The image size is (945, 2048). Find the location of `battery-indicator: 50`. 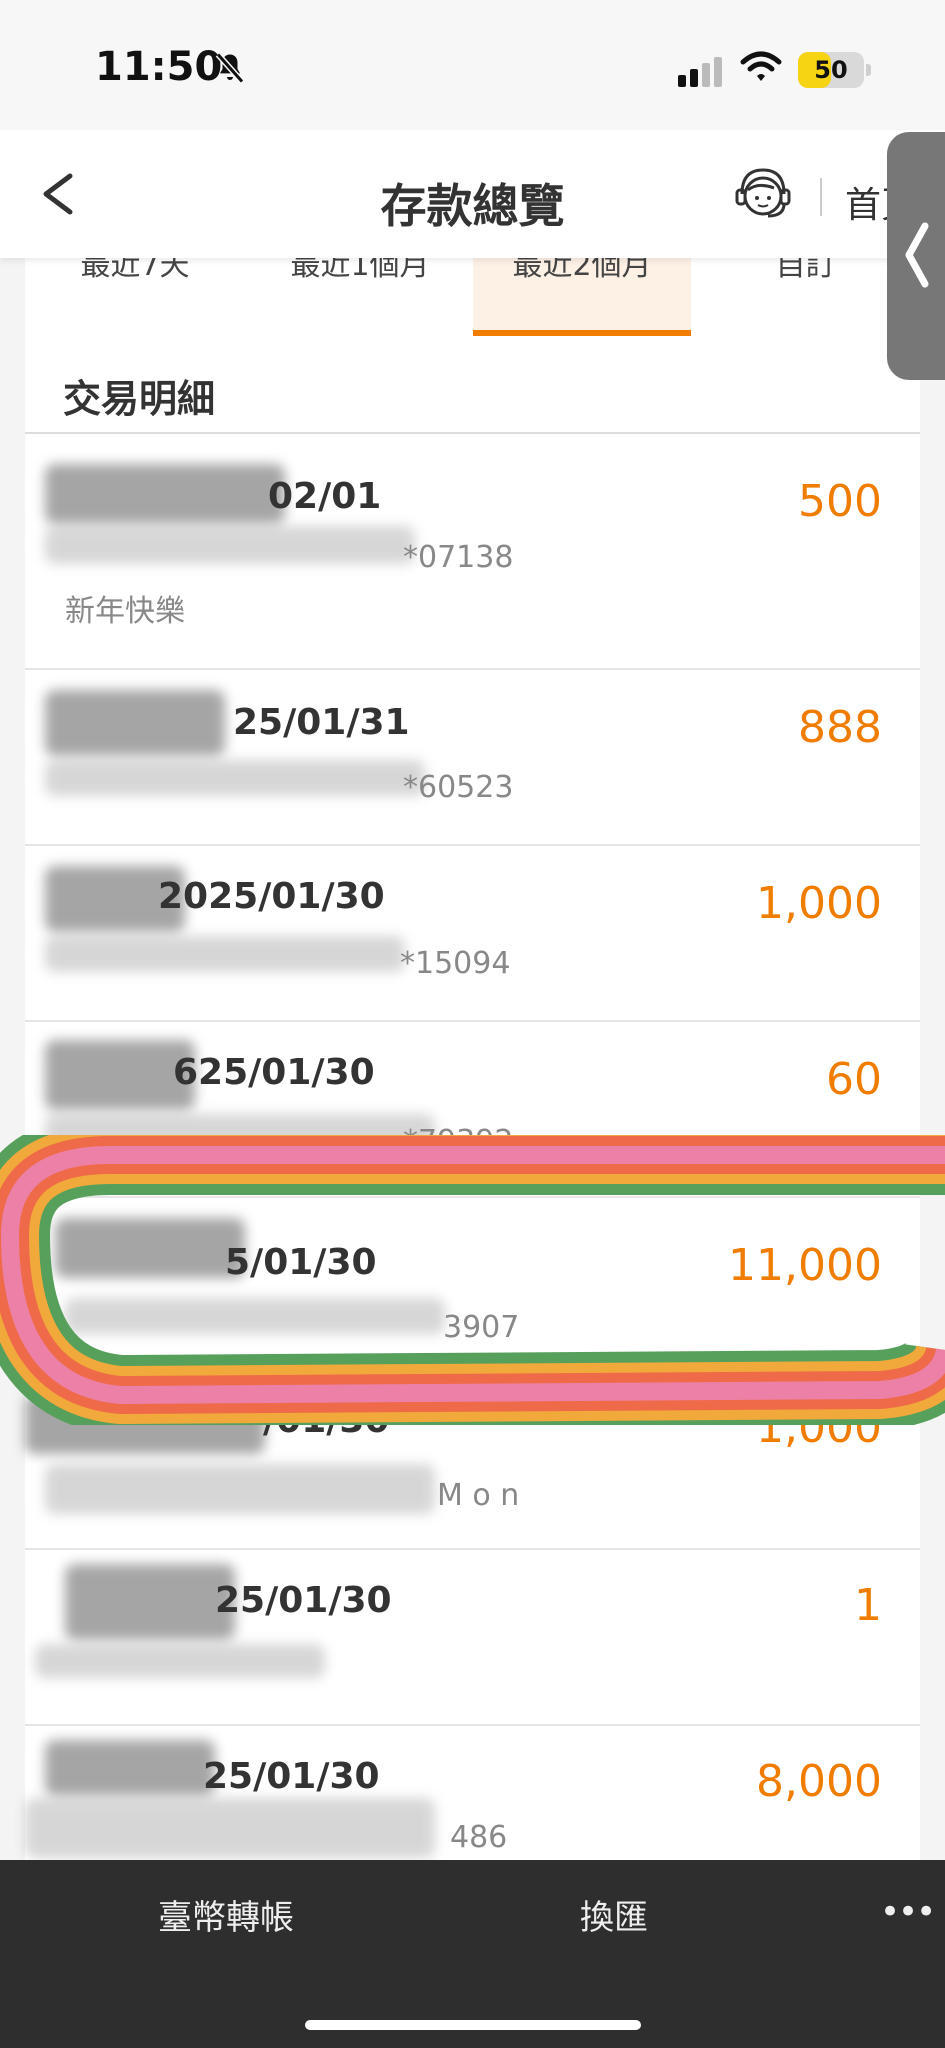

battery-indicator: 50 is located at coordinates (831, 70).